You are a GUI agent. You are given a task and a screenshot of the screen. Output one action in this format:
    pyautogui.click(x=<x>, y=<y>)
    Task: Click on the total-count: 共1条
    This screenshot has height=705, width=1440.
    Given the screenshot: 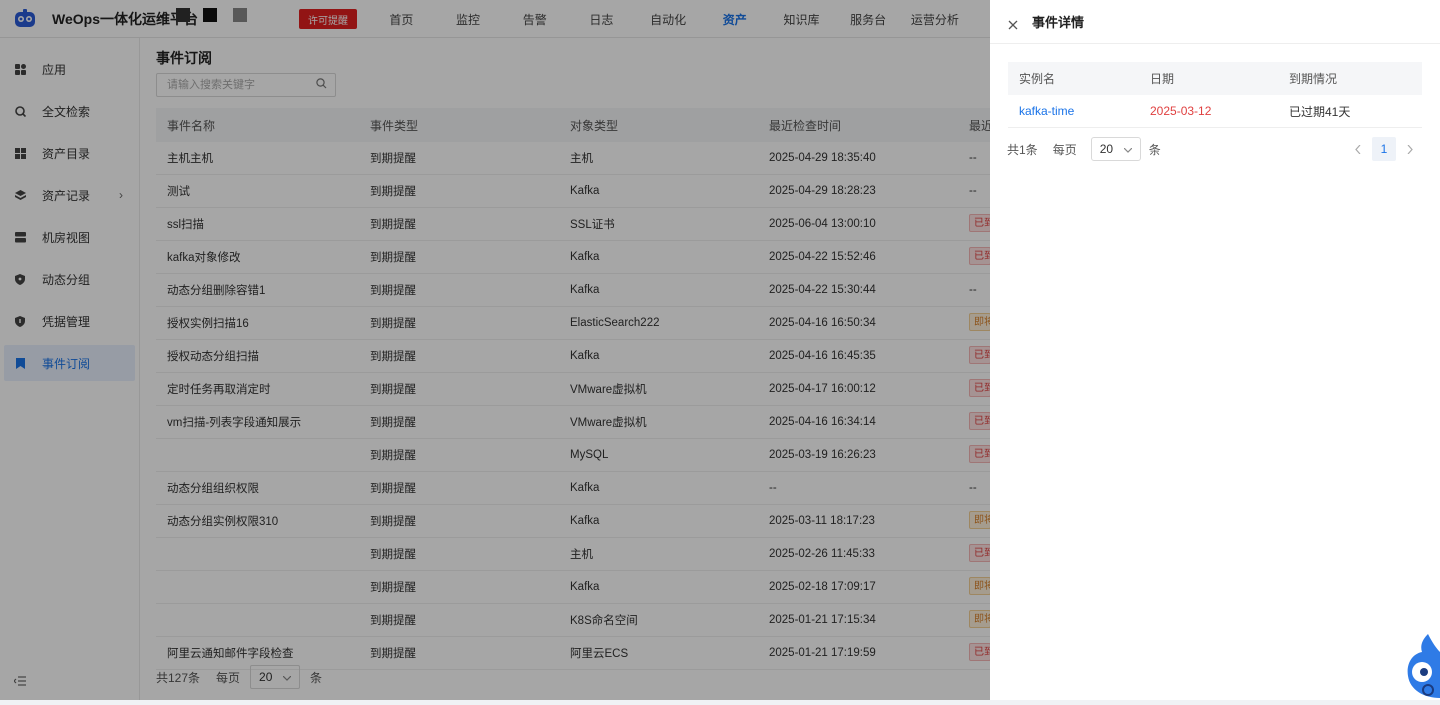 What is the action you would take?
    pyautogui.click(x=1022, y=149)
    